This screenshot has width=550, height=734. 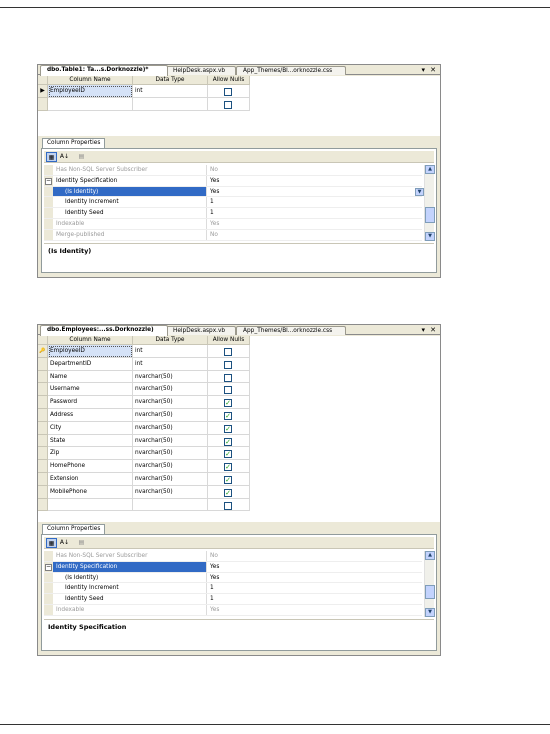 I want to click on tab-app-themes-css: App_Themes/Bl...orknozzle.css, so click(x=291, y=330).